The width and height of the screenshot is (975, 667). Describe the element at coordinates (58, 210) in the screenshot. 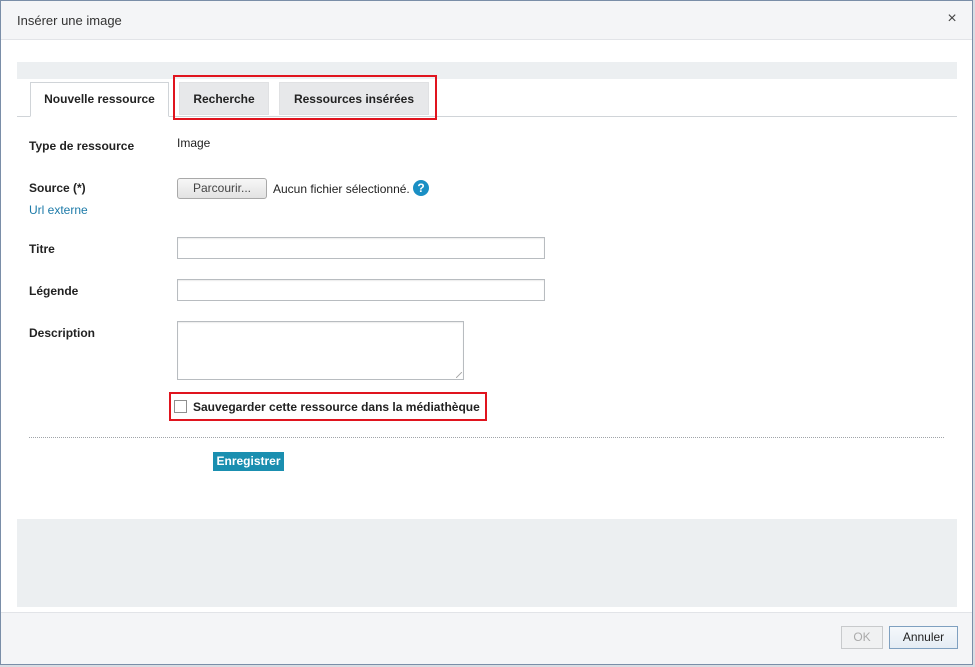

I see `external-url-link: Url externe` at that location.